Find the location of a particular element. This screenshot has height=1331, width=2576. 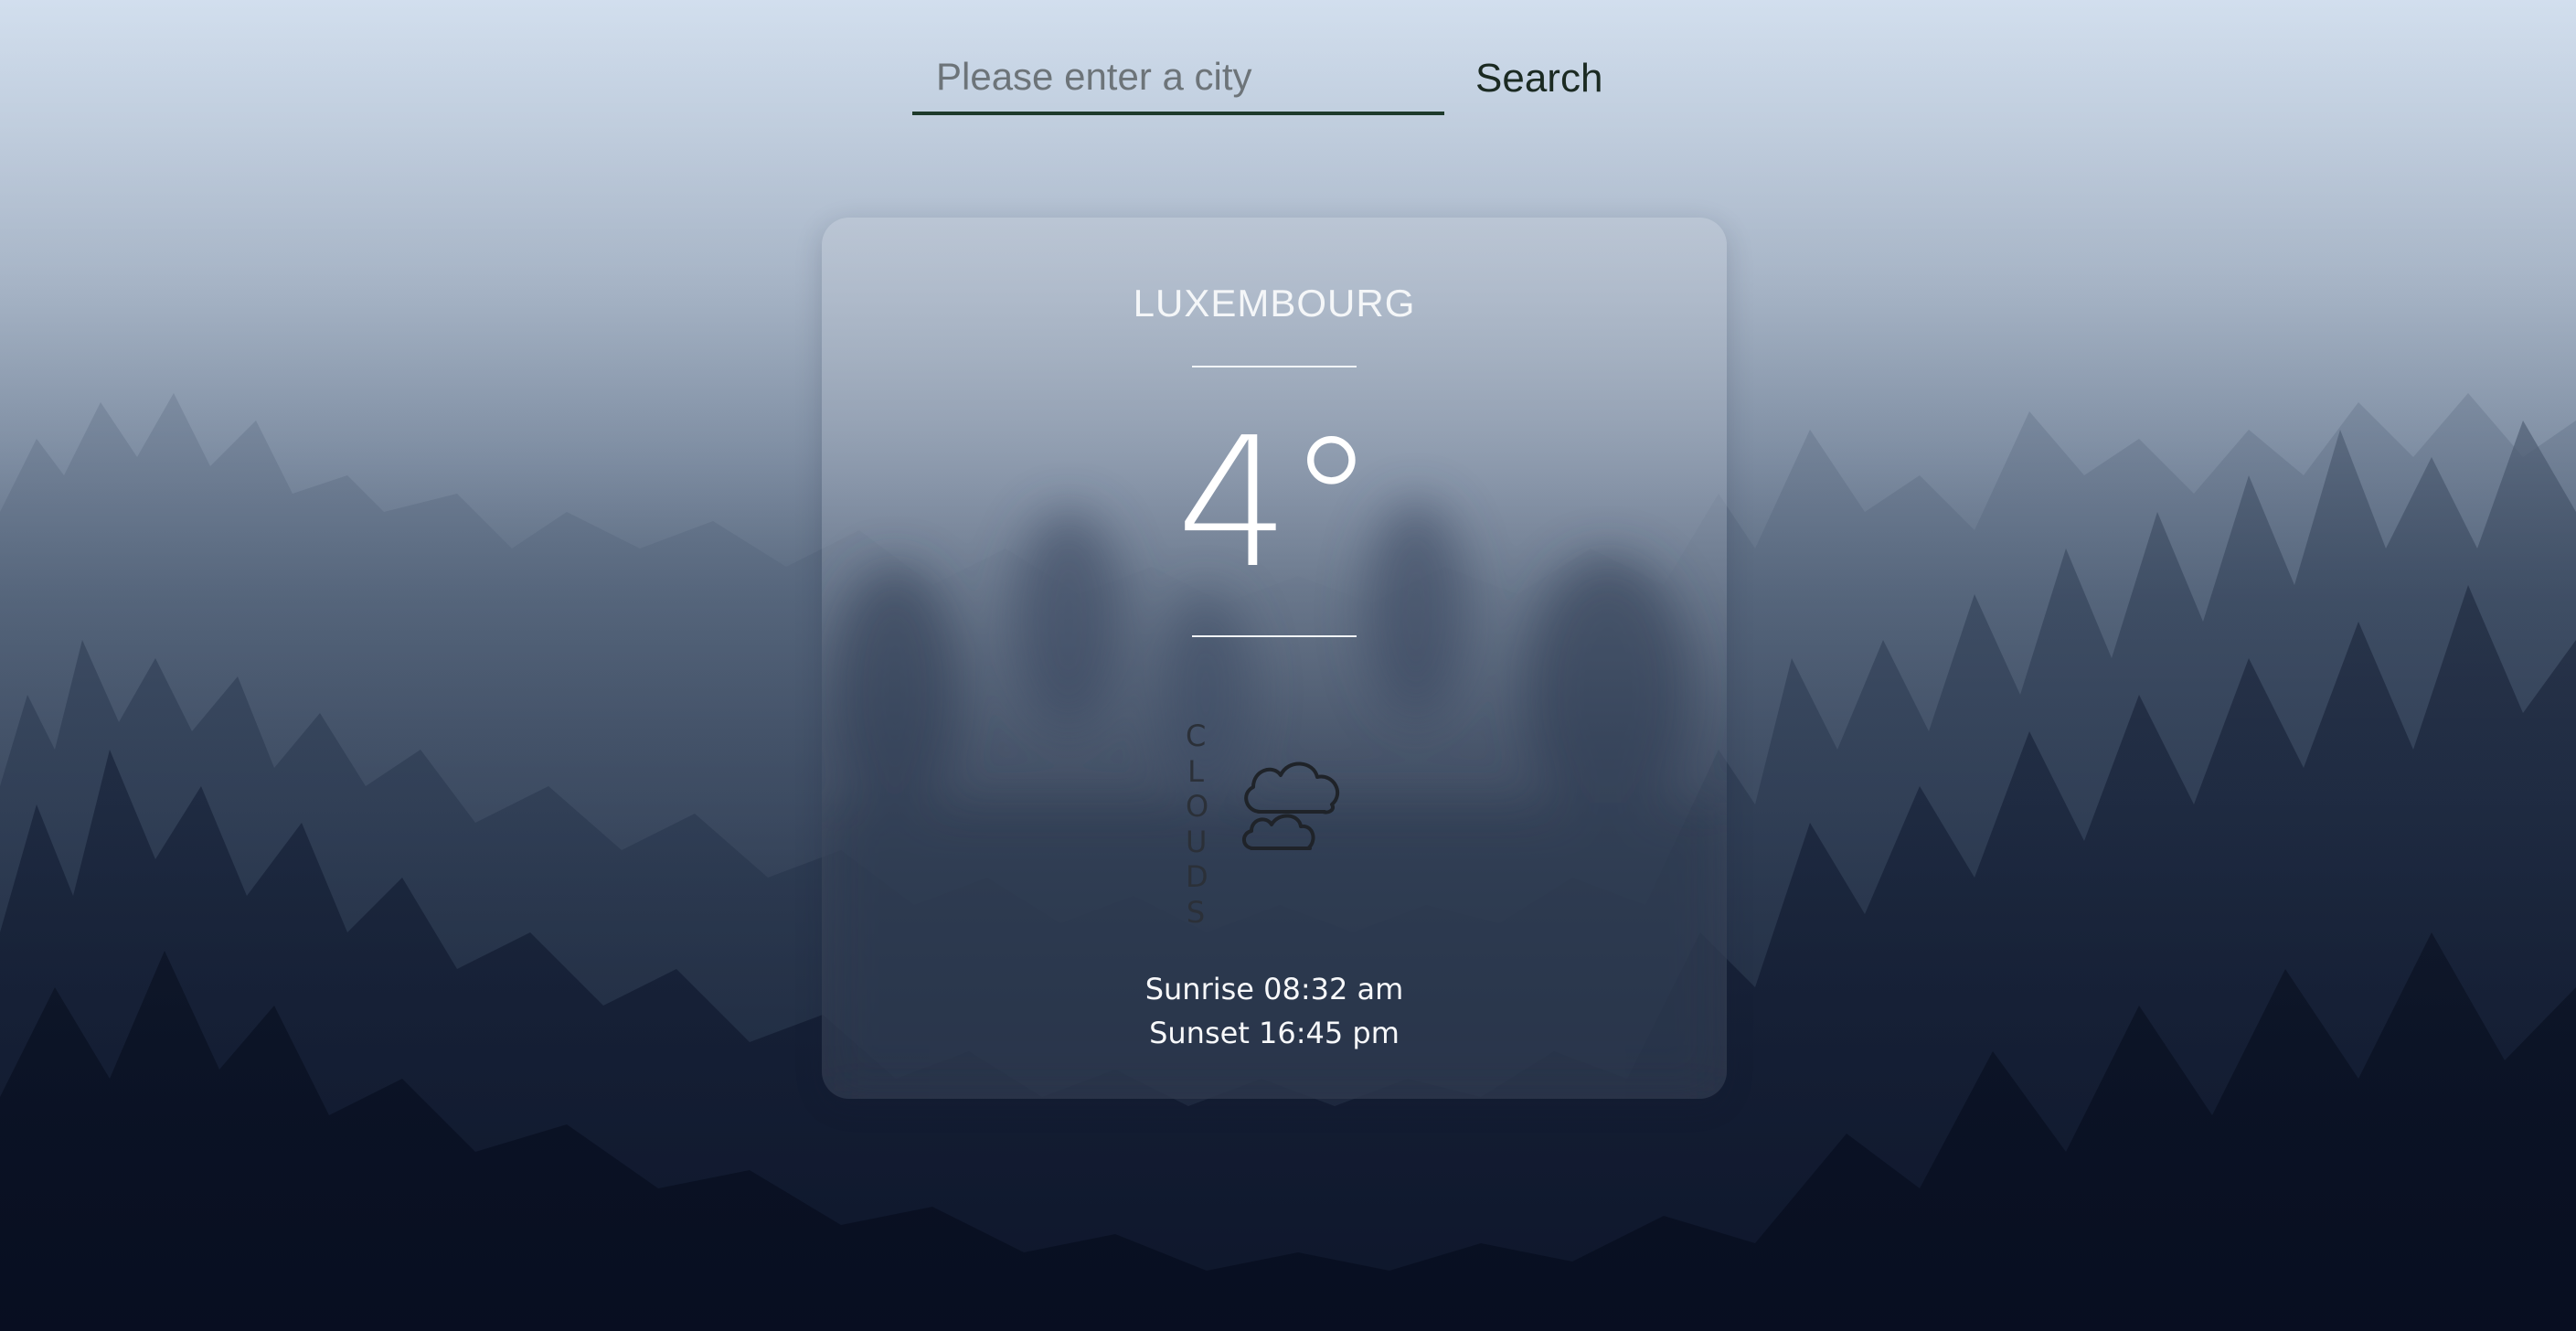

city-name: LUXEMBOURG is located at coordinates (1274, 303).